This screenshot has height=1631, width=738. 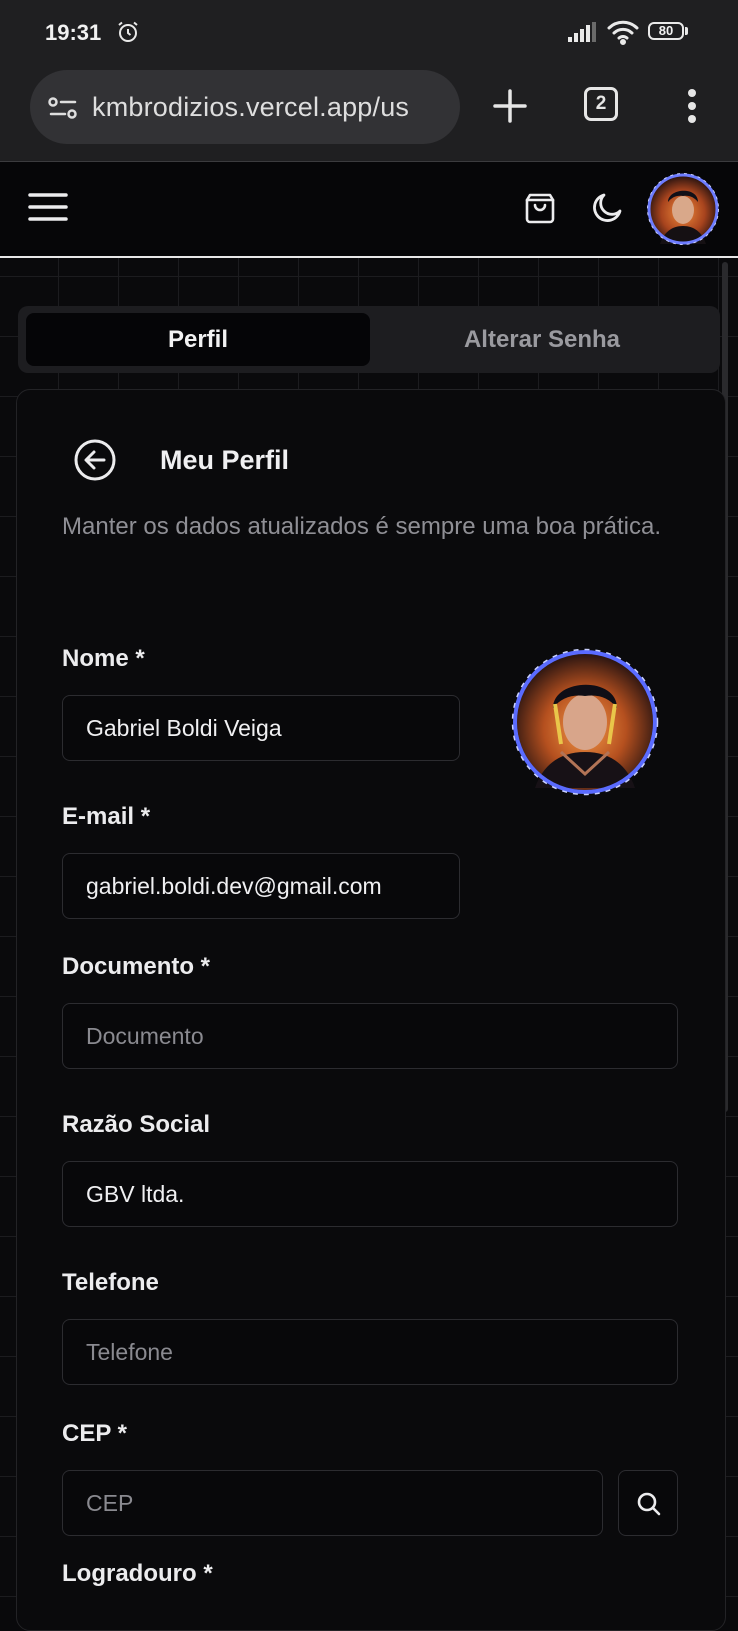 What do you see at coordinates (73, 32) in the screenshot?
I see `status-time: 19:31` at bounding box center [73, 32].